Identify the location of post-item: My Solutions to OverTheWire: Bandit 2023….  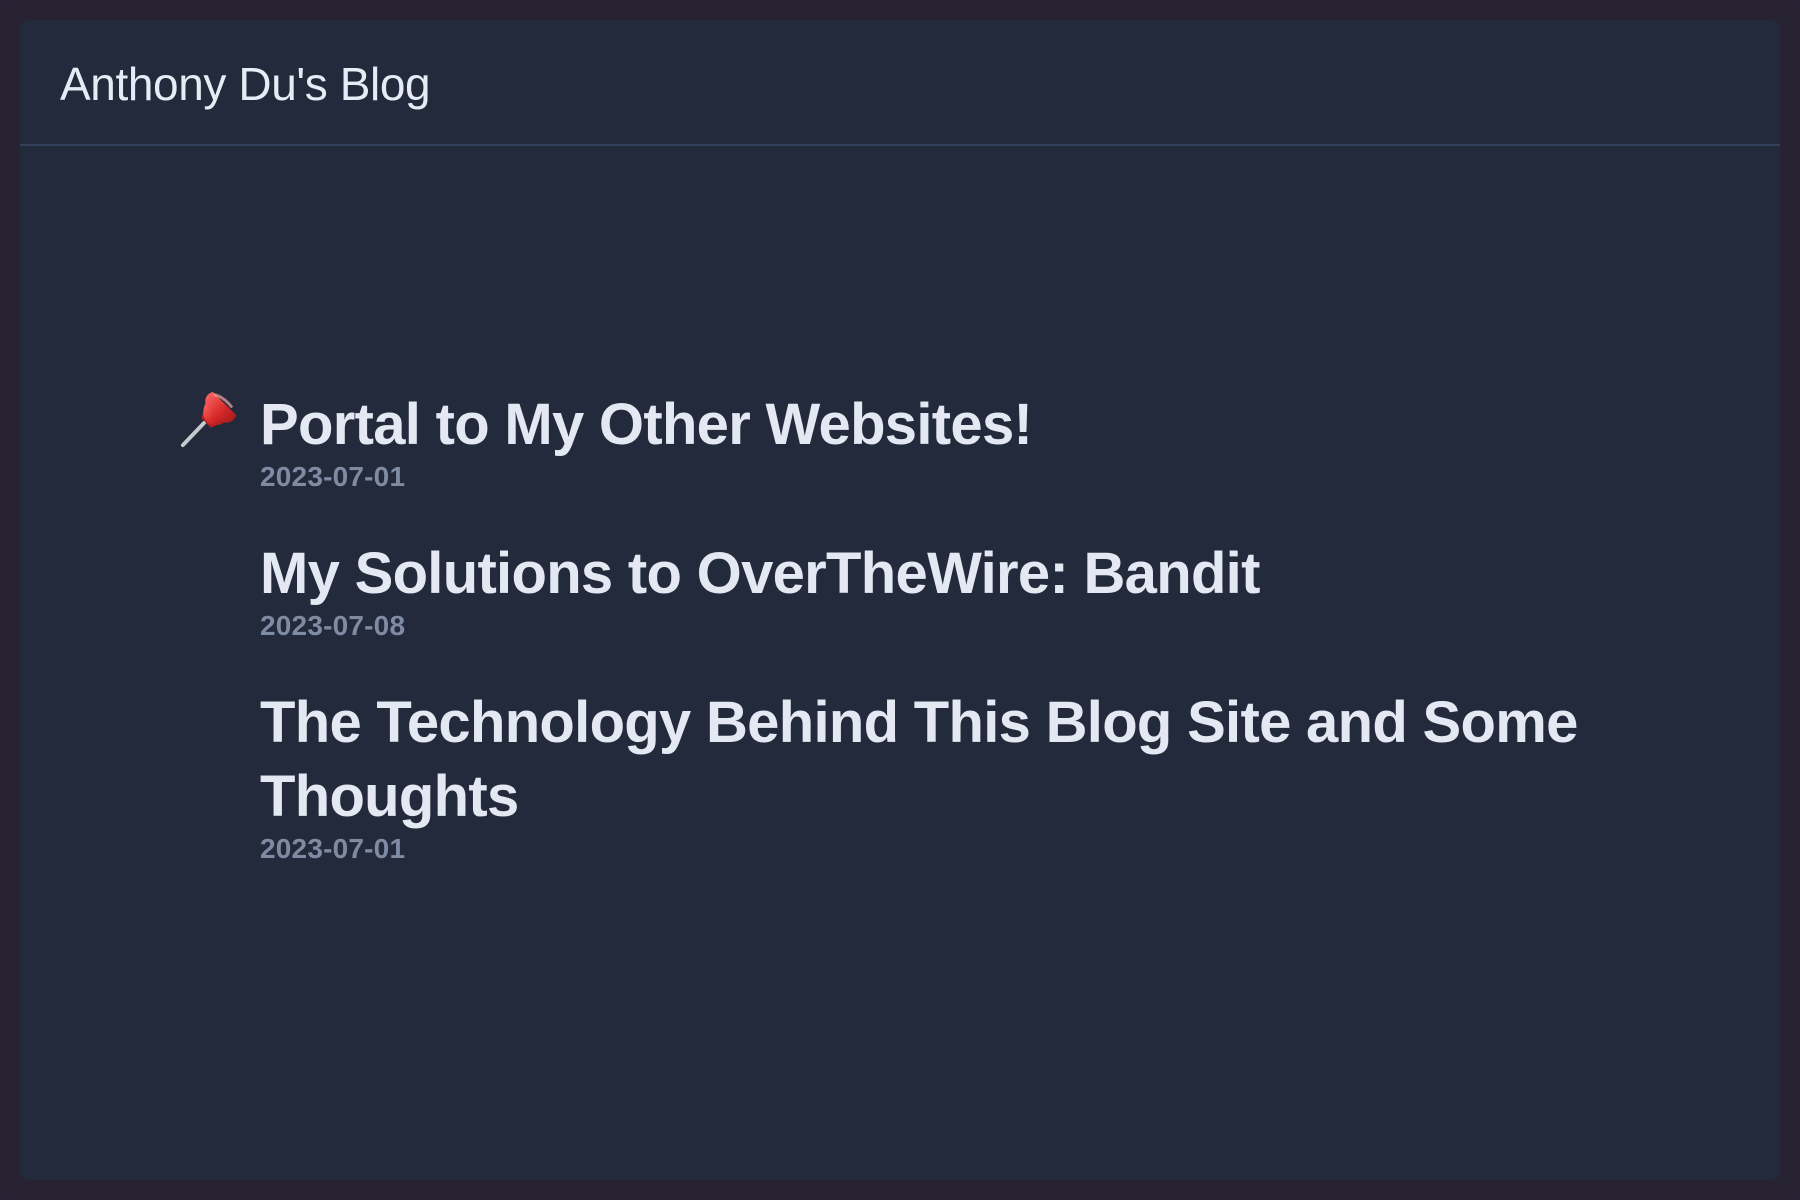
(940, 589).